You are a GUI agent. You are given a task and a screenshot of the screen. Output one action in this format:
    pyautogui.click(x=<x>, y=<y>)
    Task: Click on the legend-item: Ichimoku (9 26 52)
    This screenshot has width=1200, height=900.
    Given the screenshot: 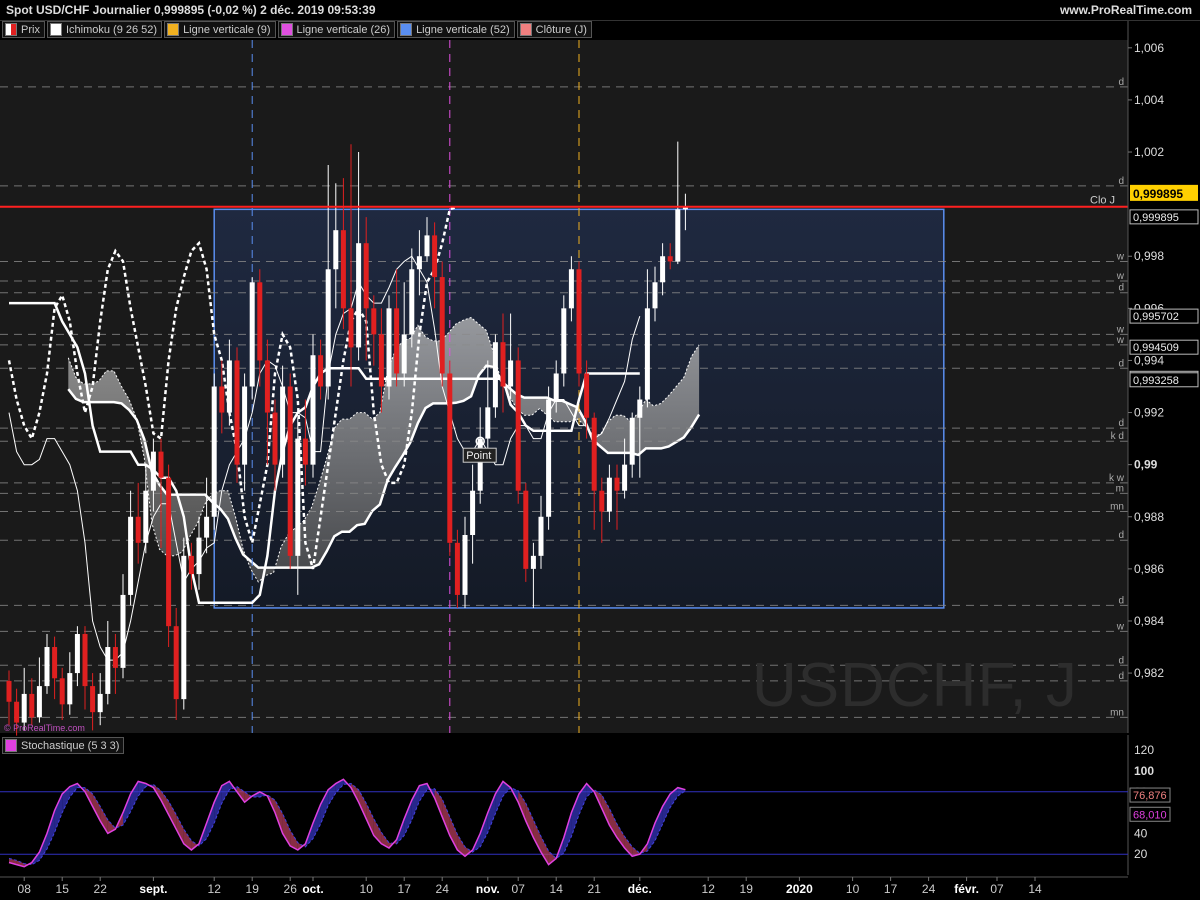 What is the action you would take?
    pyautogui.click(x=104, y=29)
    